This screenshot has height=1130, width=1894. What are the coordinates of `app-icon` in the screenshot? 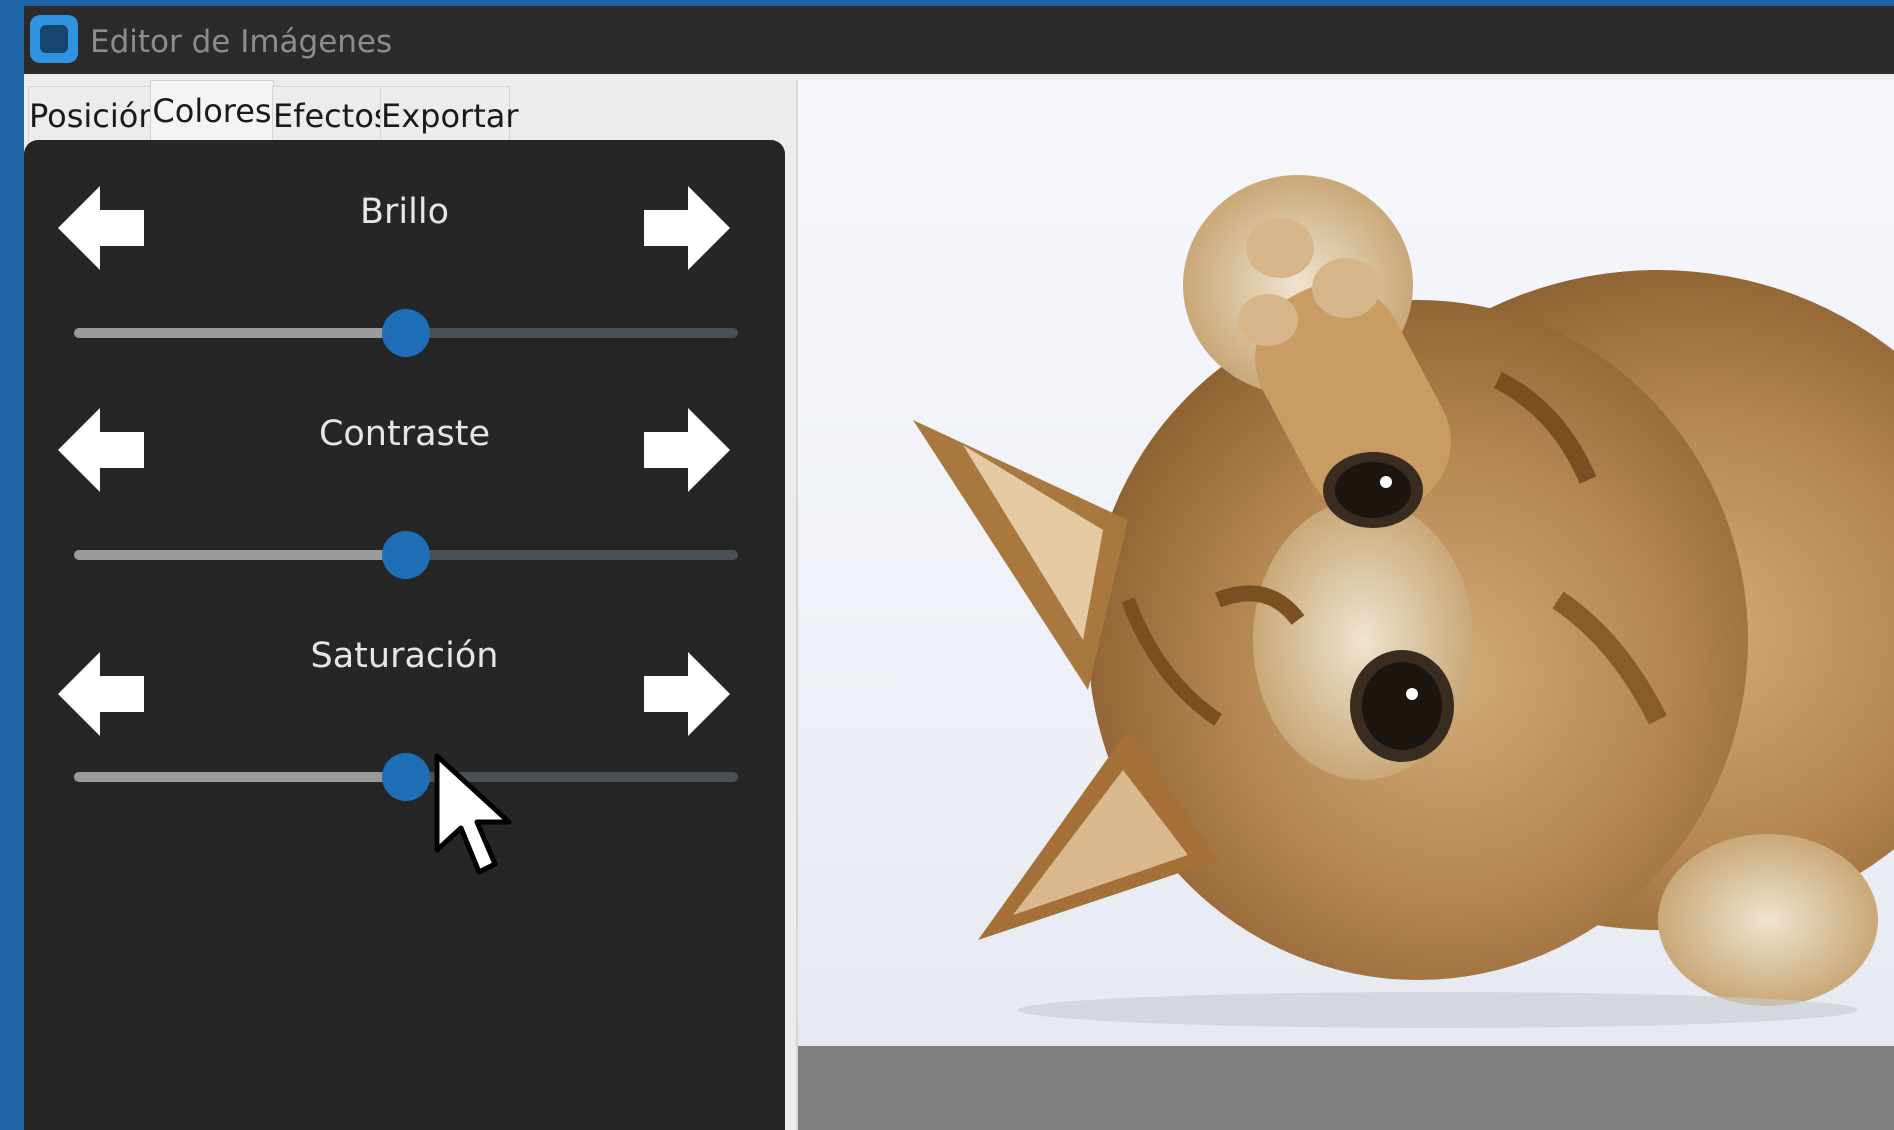 It's located at (54, 39).